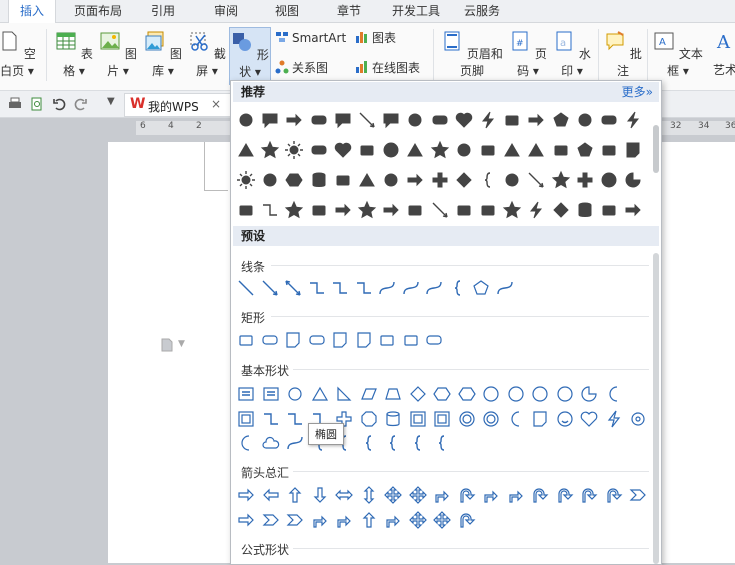  What do you see at coordinates (118, 55) in the screenshot?
I see `picture-button: 图片 ▾` at bounding box center [118, 55].